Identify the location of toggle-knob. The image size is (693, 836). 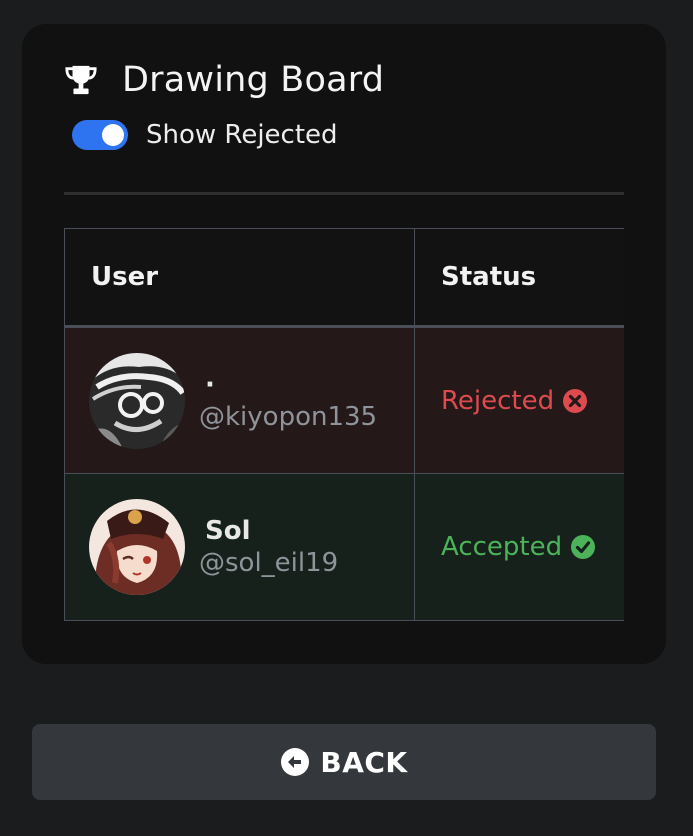
(113, 135).